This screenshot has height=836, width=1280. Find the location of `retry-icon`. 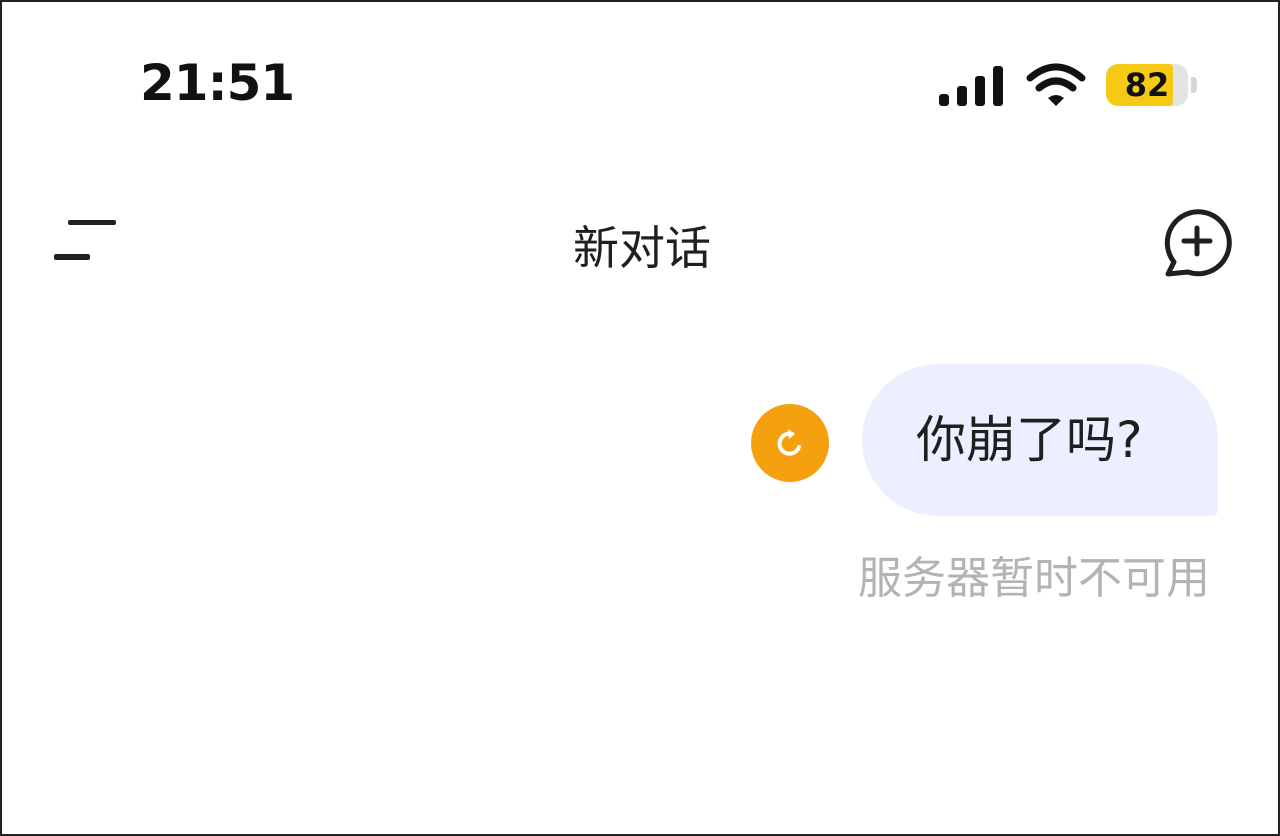

retry-icon is located at coordinates (789, 442).